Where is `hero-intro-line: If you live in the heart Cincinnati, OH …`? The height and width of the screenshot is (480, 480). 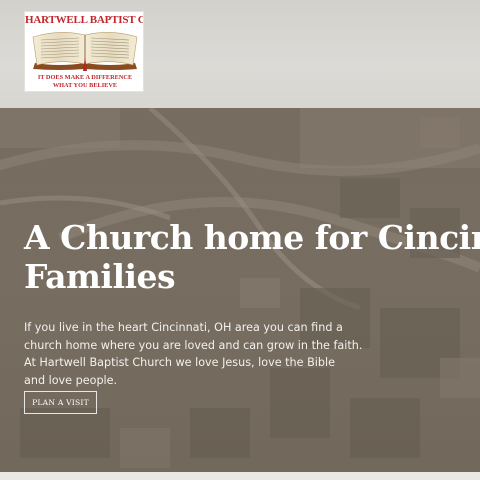
hero-intro-line: If you live in the heart Cincinnati, OH … is located at coordinates (183, 327).